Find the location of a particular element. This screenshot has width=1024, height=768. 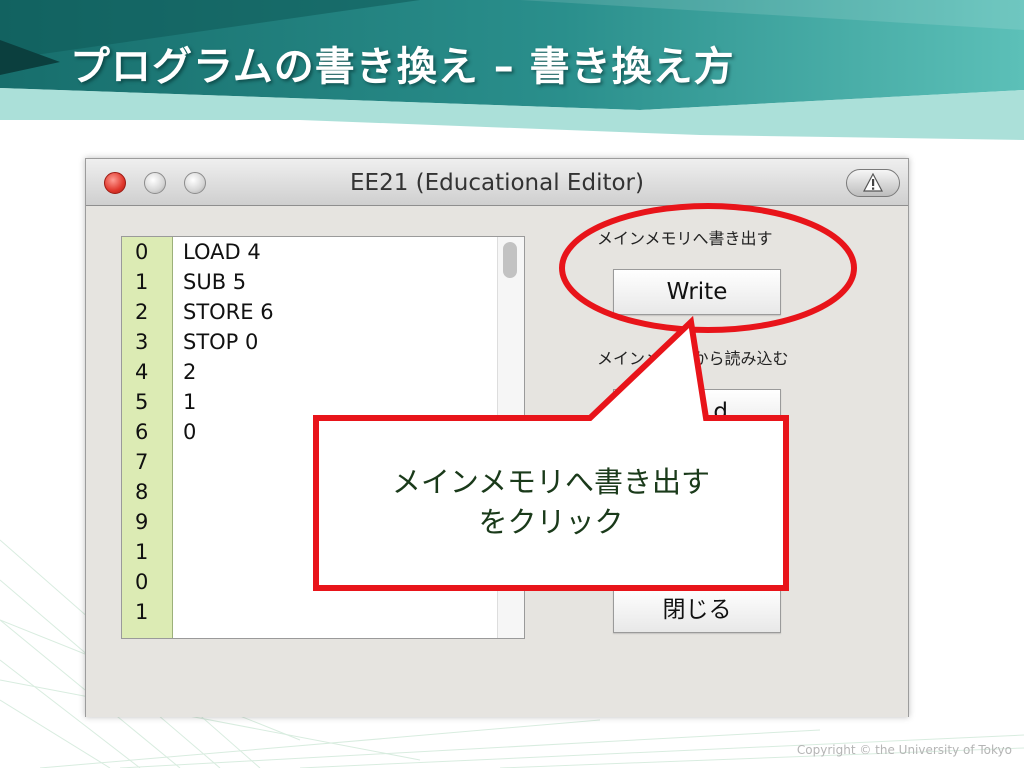

callout-line-1: メインメモリへ書き出す is located at coordinates (551, 482).